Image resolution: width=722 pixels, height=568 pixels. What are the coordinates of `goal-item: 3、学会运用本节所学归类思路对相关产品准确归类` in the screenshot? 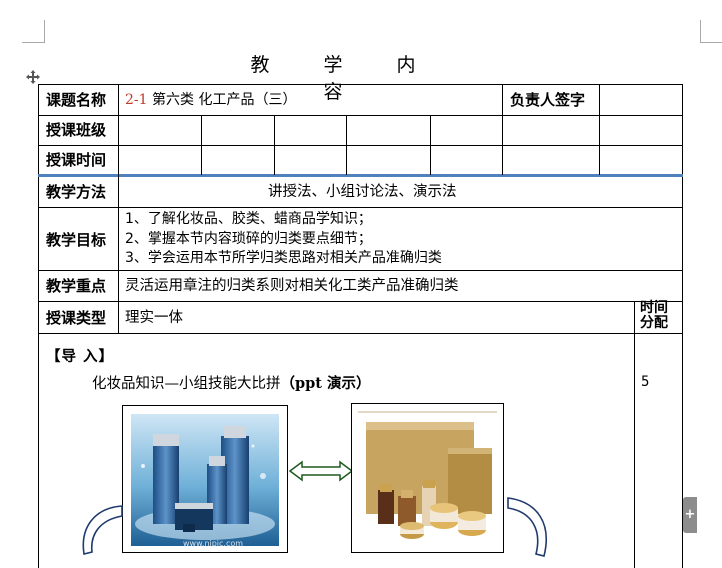 It's located at (283, 258).